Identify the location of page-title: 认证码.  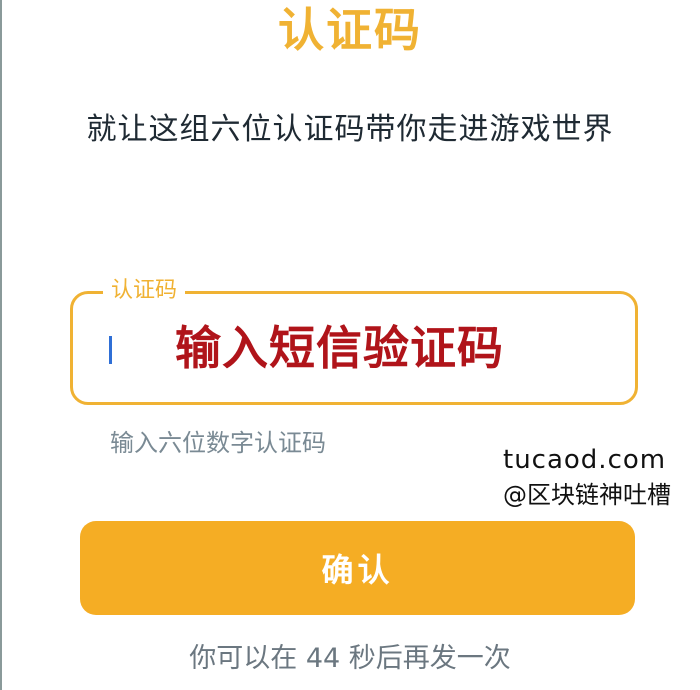
(350, 30).